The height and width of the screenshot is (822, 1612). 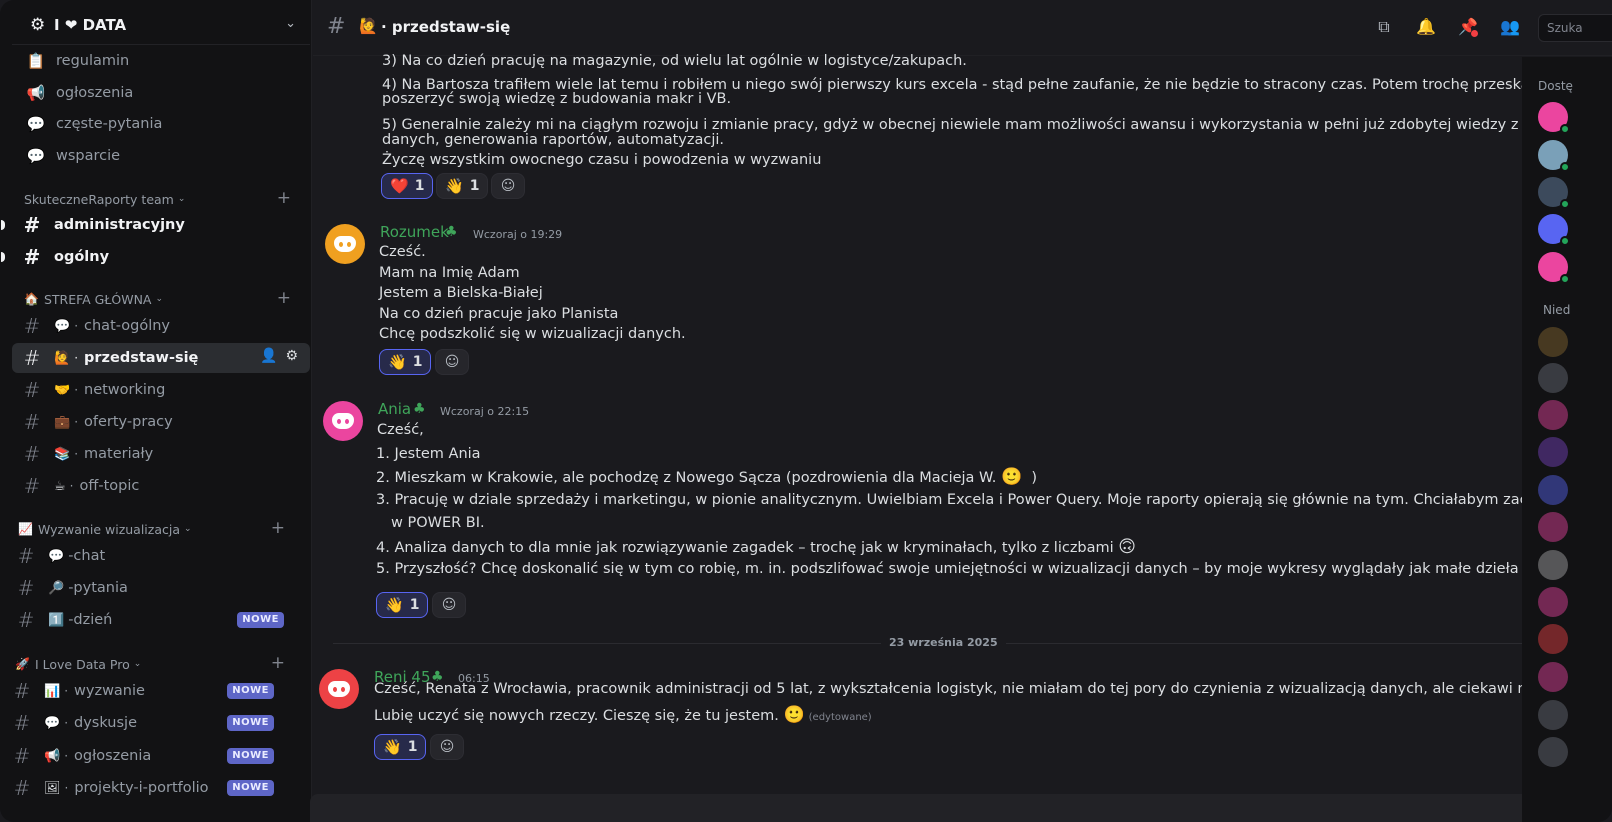 What do you see at coordinates (161, 422) in the screenshot?
I see `channel-oferty-pracy: # 💼 · oferty-pracy` at bounding box center [161, 422].